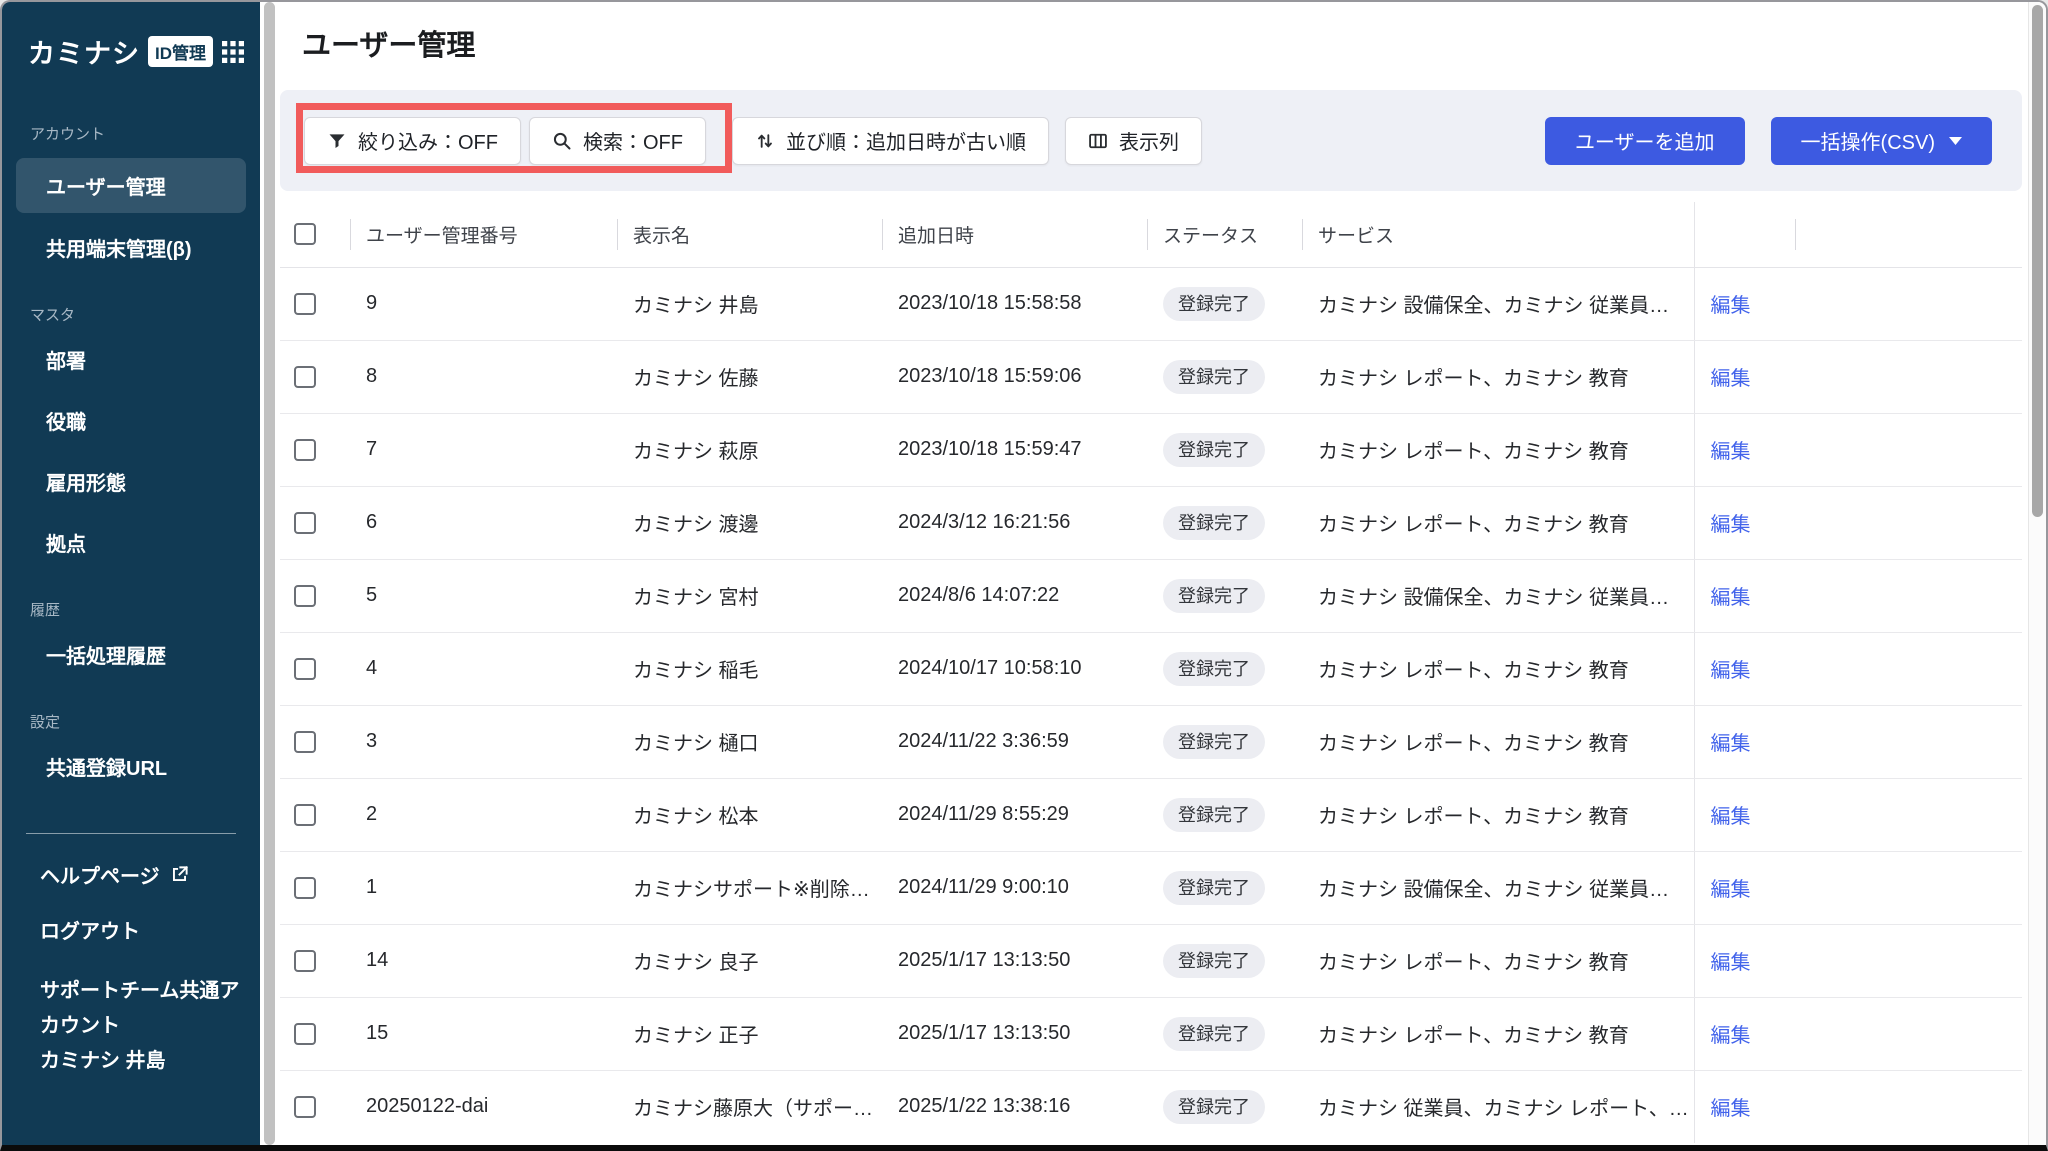  What do you see at coordinates (1014, 1106) in the screenshot?
I see `cell-added-date: 2025/1/22 13:38:16` at bounding box center [1014, 1106].